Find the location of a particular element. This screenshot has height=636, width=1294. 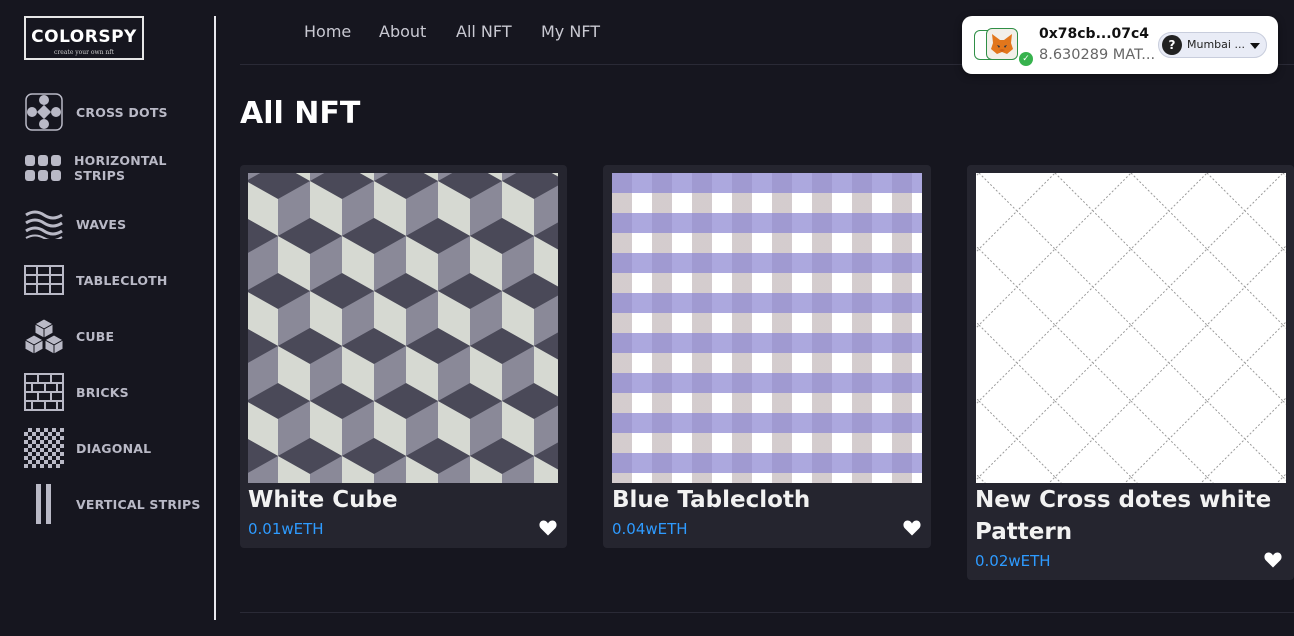

nft-price: 0.04wETH is located at coordinates (650, 529).